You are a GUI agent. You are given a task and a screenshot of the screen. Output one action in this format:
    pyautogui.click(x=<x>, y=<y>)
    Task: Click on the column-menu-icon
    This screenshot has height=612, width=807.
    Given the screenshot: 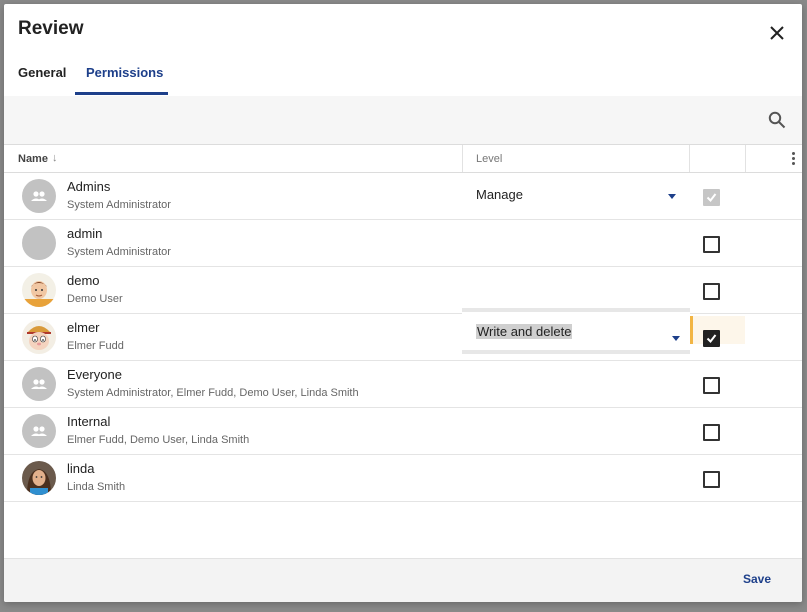 What is the action you would take?
    pyautogui.click(x=793, y=159)
    